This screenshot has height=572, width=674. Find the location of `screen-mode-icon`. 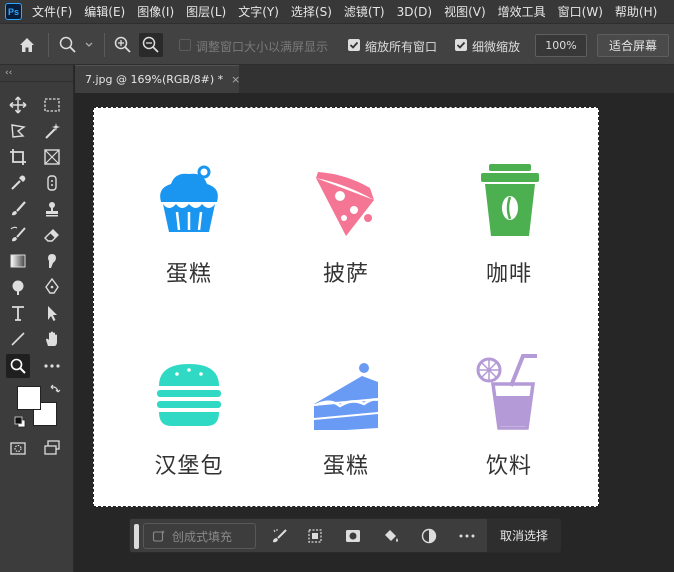

screen-mode-icon is located at coordinates (52, 448).